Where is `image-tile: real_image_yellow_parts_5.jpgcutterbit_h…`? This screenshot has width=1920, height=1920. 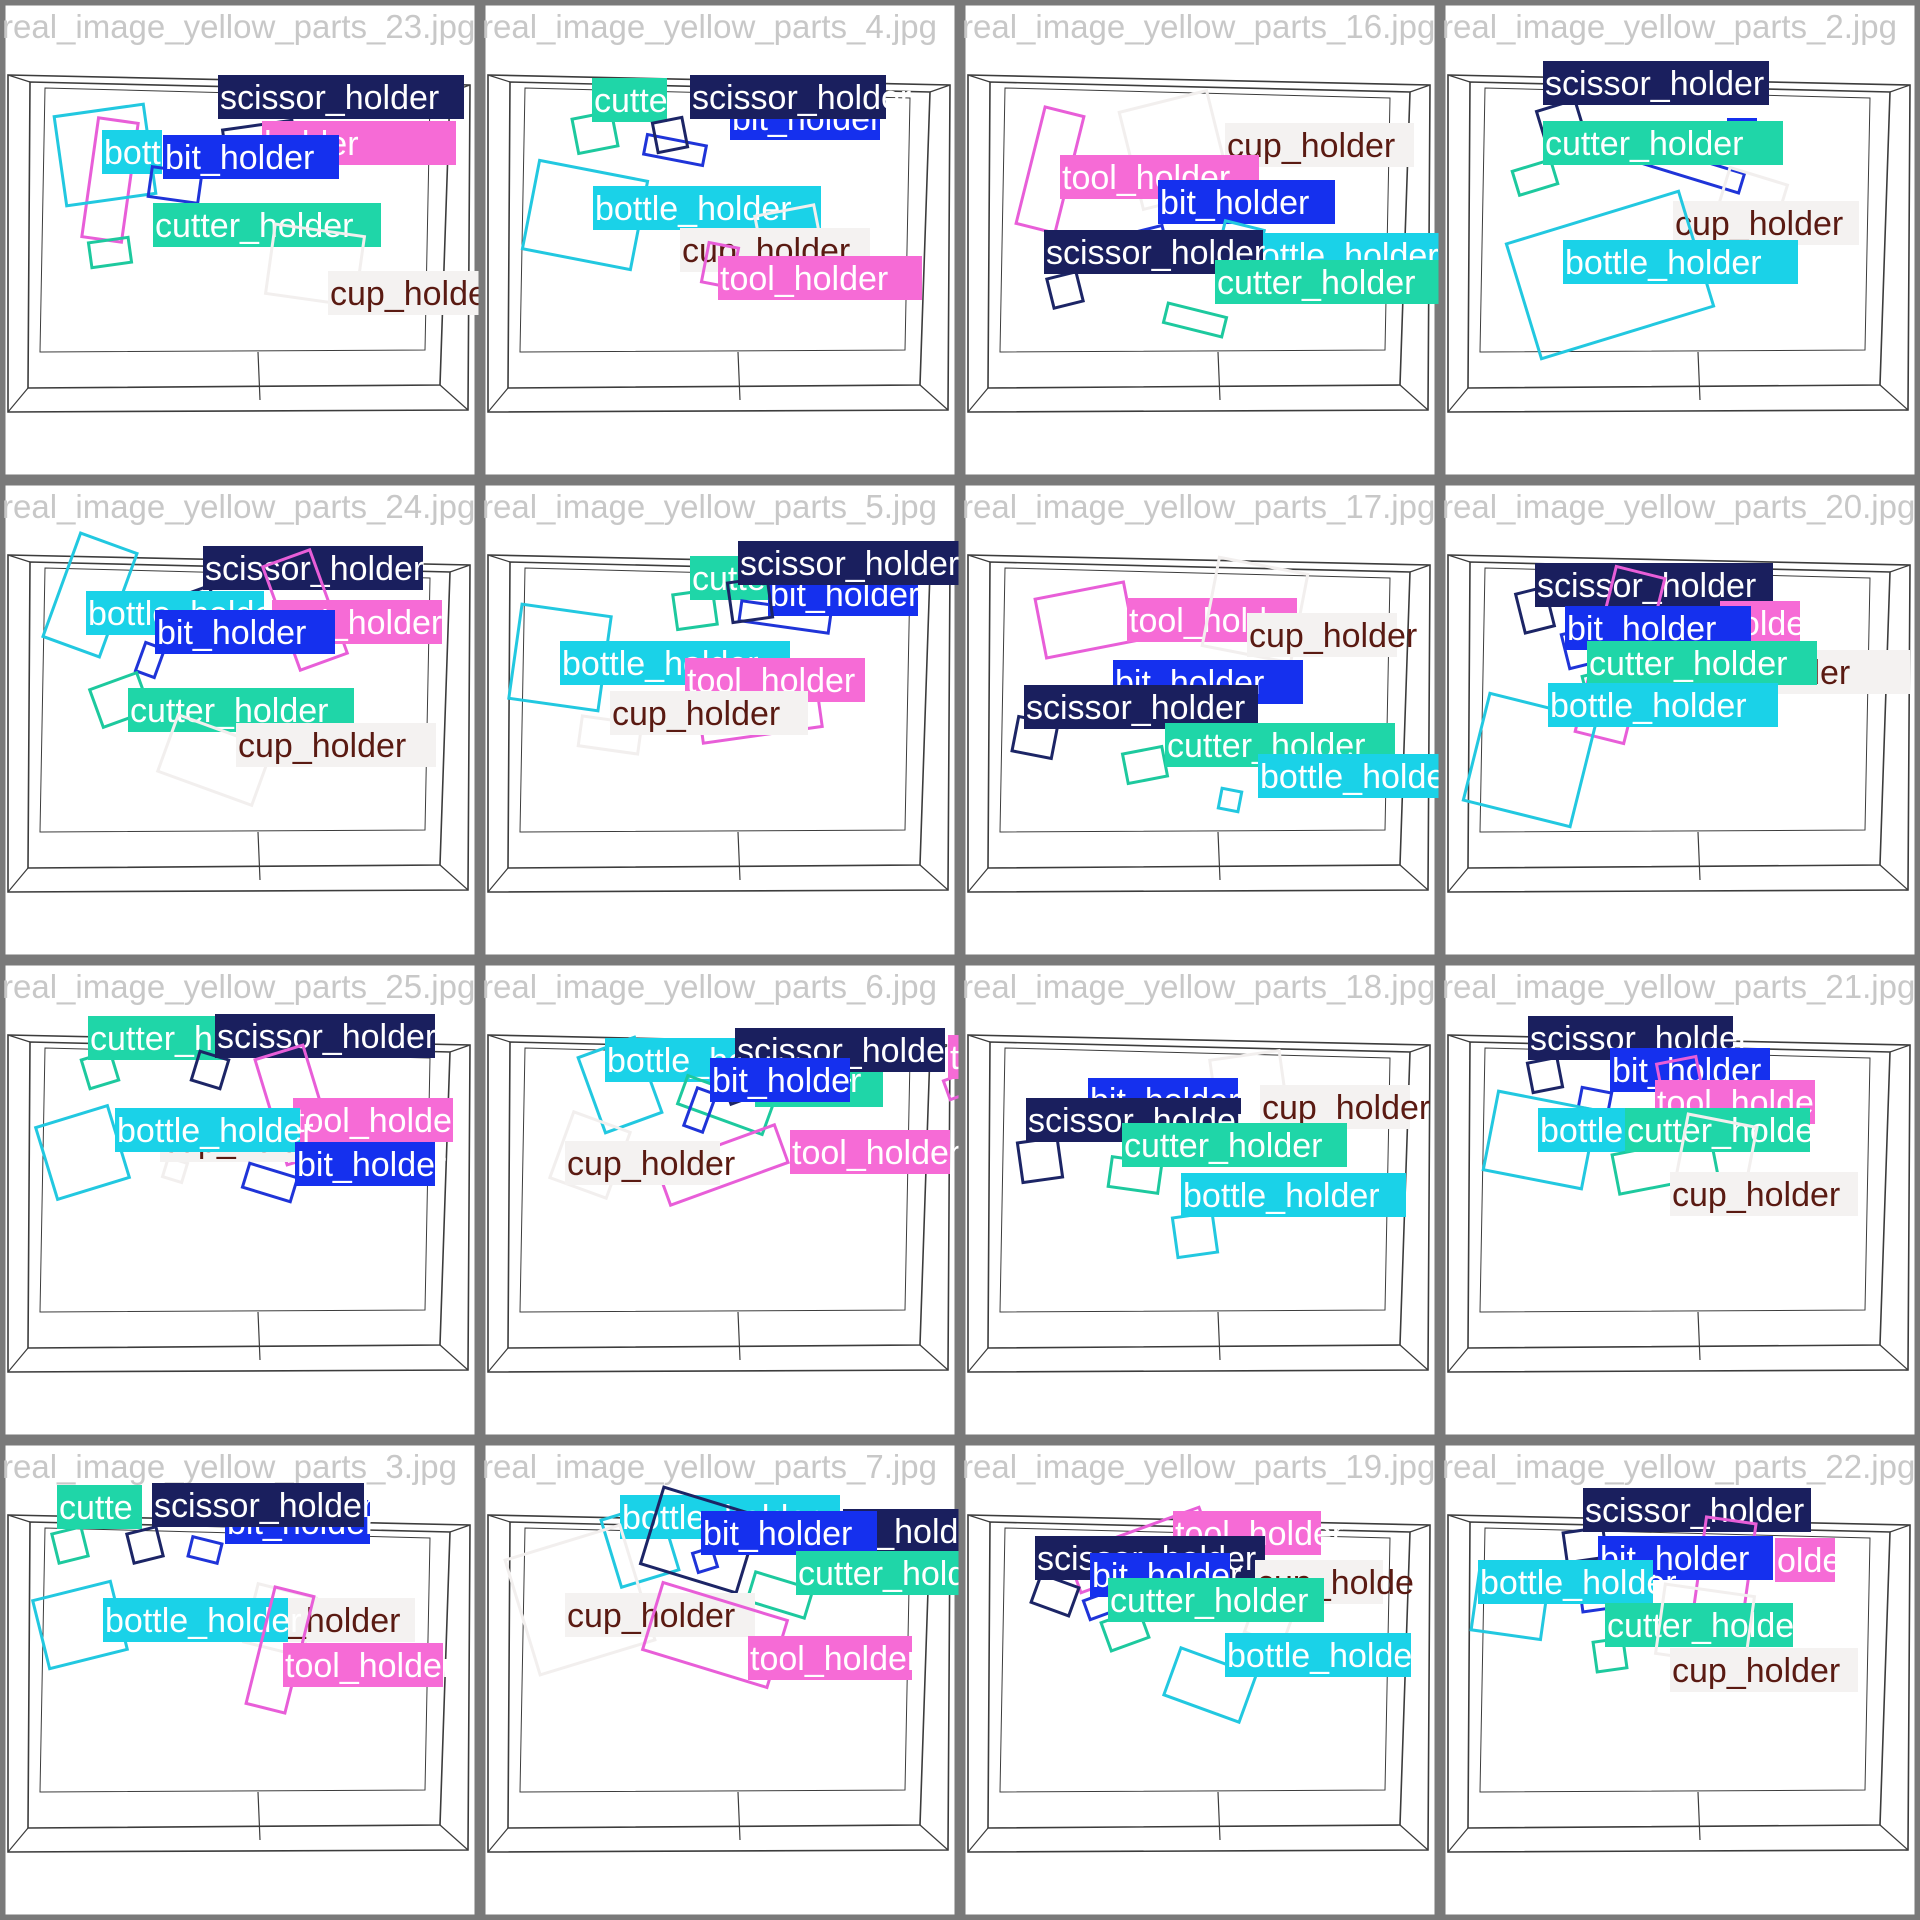
image-tile: real_image_yellow_parts_5.jpgcutterbit_h… is located at coordinates (721, 720).